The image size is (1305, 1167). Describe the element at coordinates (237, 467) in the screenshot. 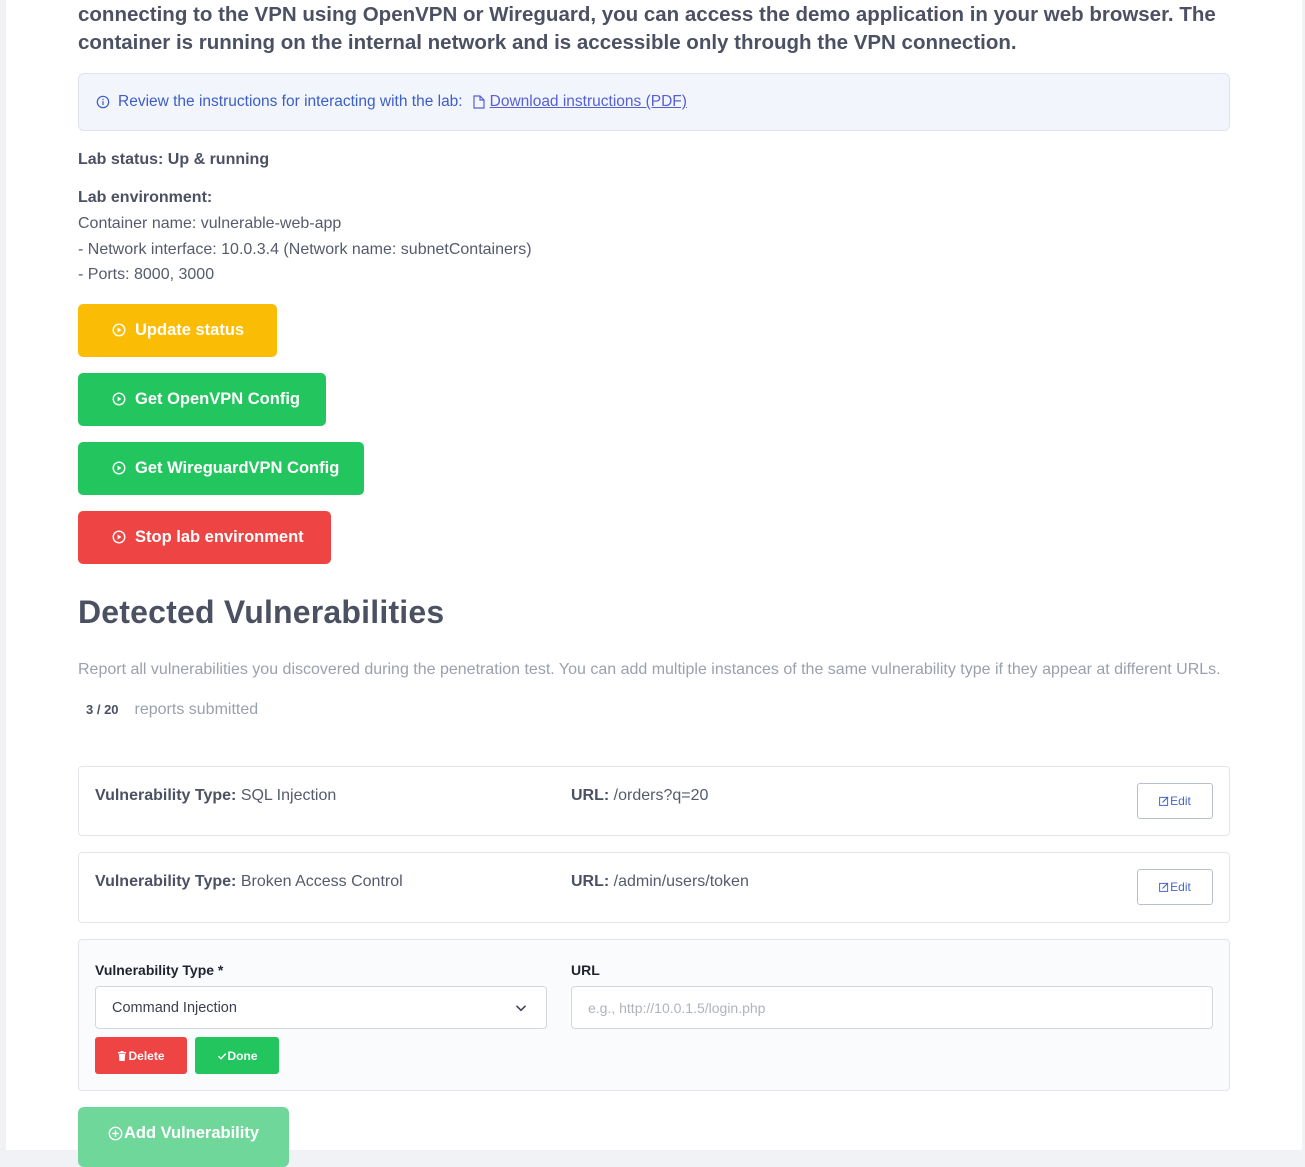

I see `get-wireguard-config-label: Get WireguardVPN Config` at that location.